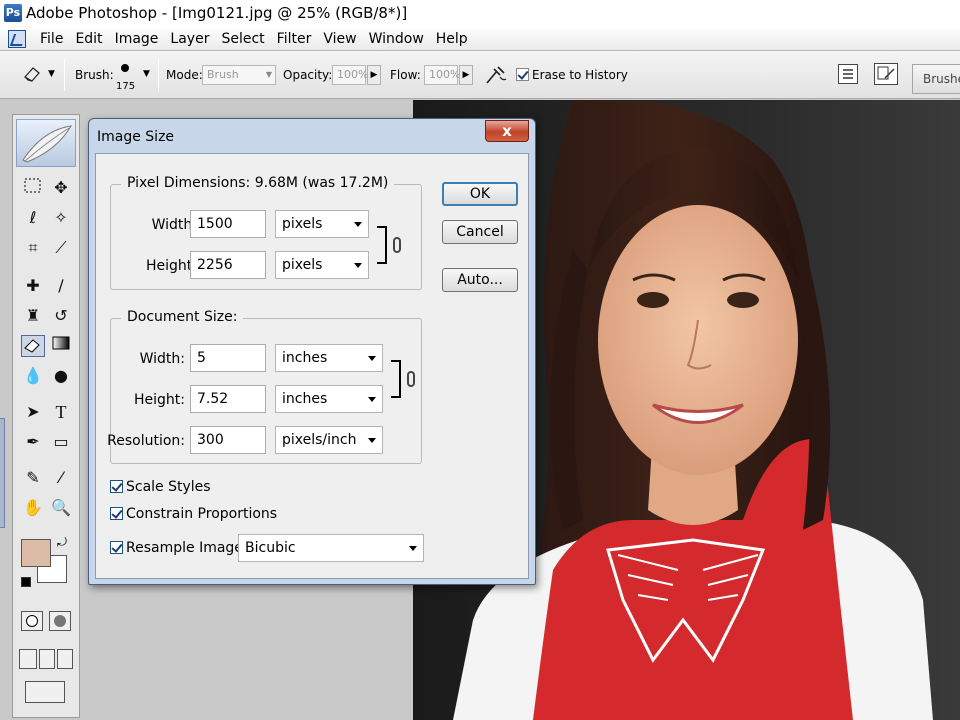 This screenshot has width=960, height=720. What do you see at coordinates (61, 478) in the screenshot?
I see `eyedropper-tool-icon: ⁄` at bounding box center [61, 478].